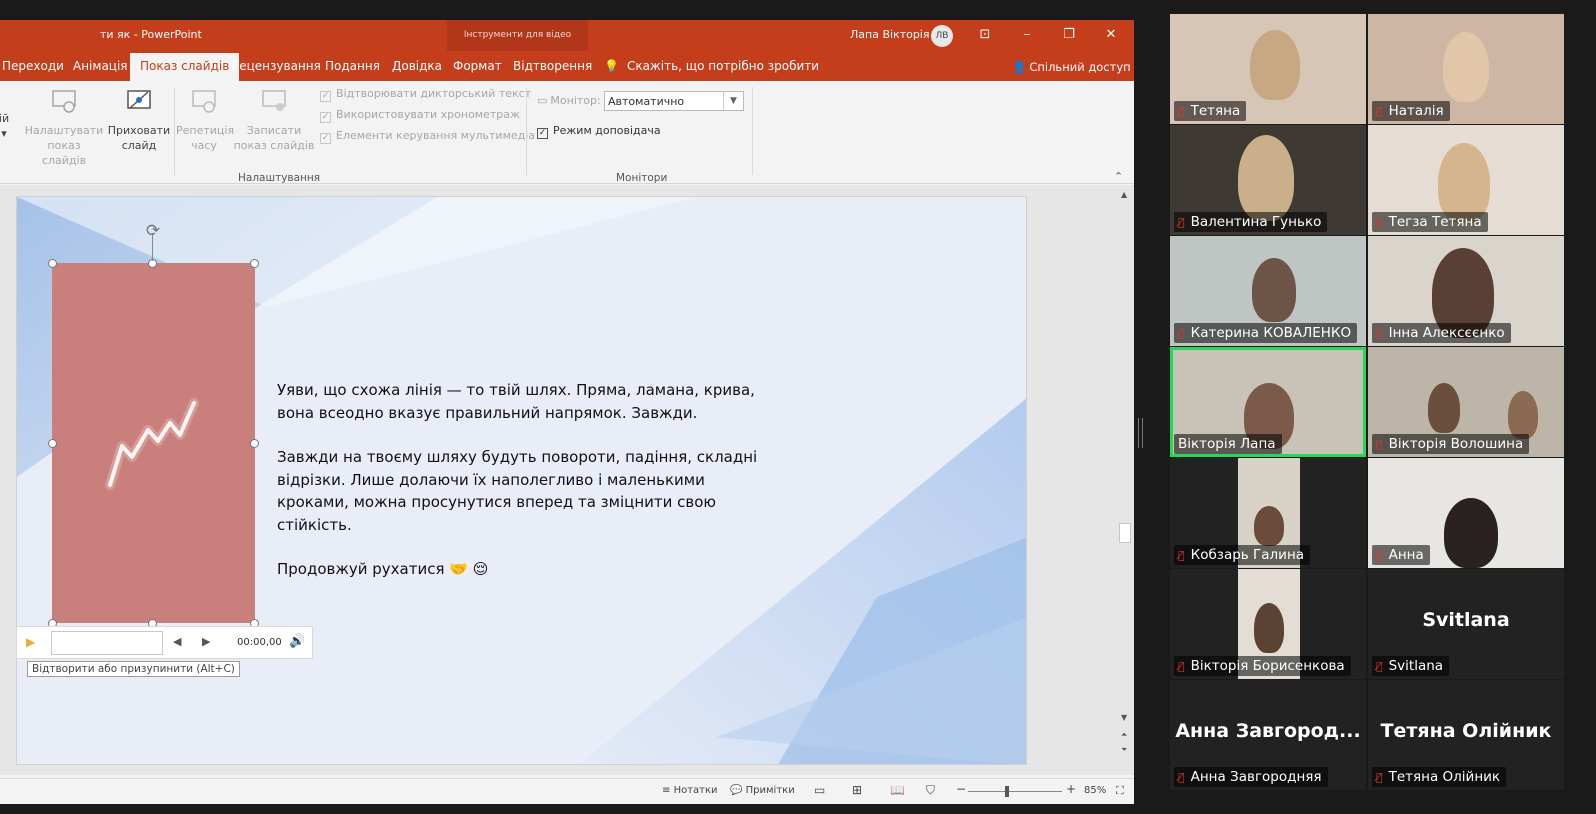 The image size is (1596, 814). Describe the element at coordinates (5, 126) in the screenshot. I see `ribbon-cut-off-button: ій ▾` at that location.